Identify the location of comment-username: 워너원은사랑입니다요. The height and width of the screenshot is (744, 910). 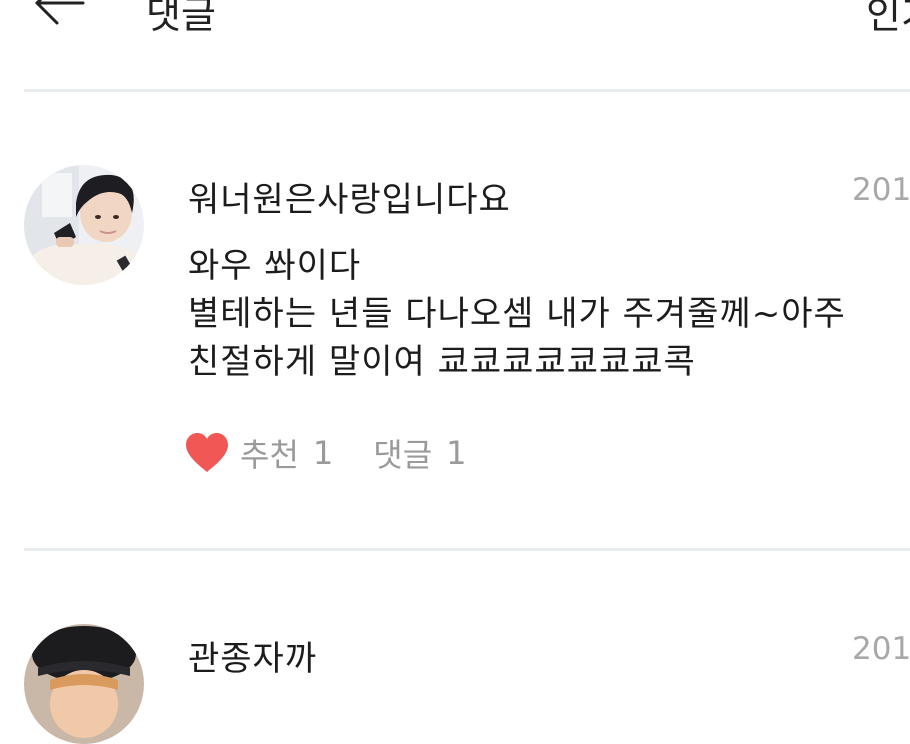
(349, 196).